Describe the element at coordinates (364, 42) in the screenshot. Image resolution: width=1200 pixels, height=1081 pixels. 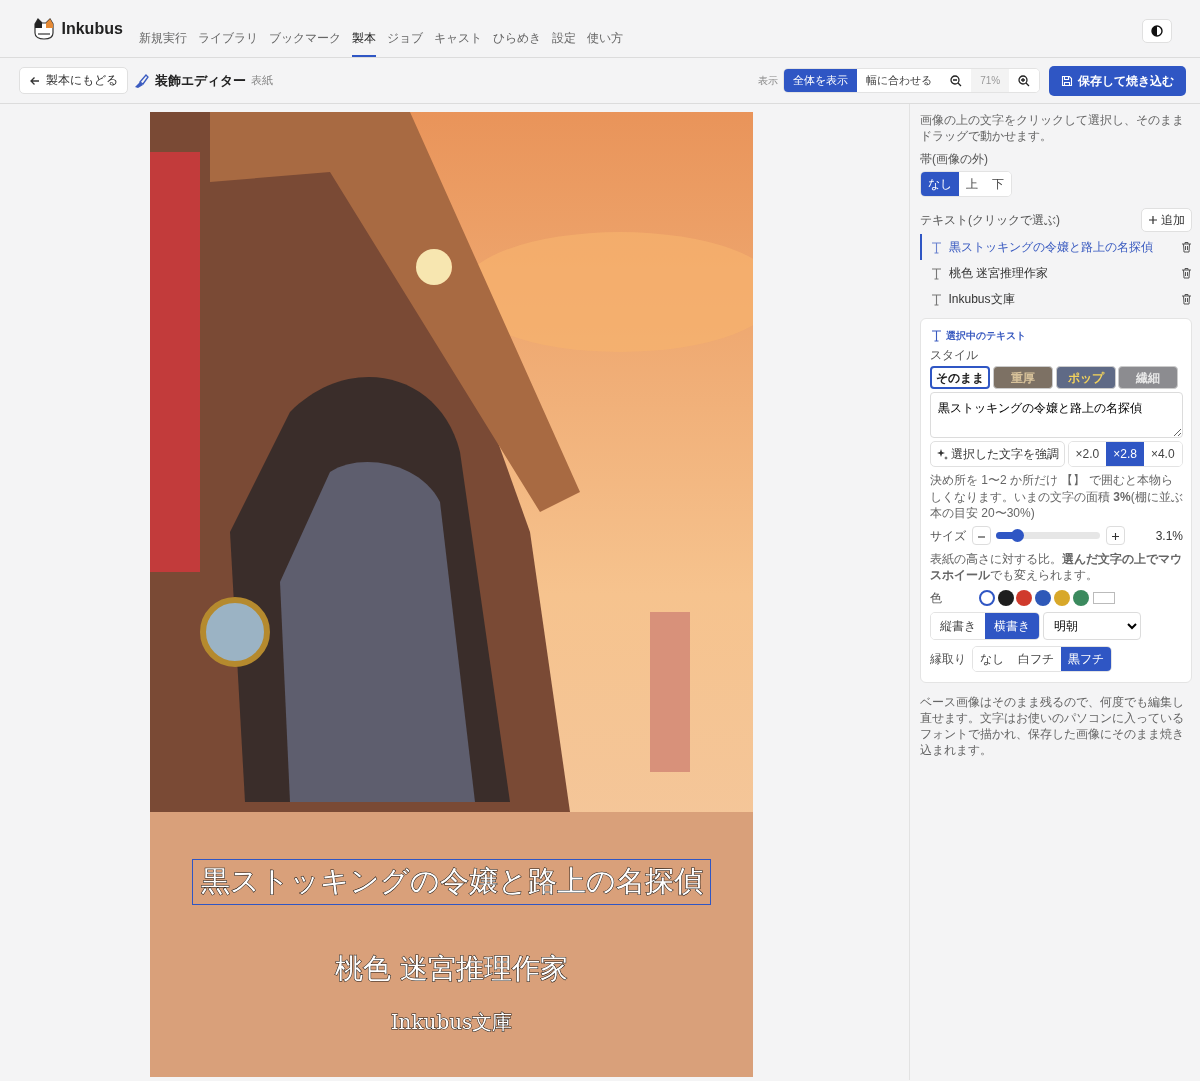
I see `nav-tab: 製本` at that location.